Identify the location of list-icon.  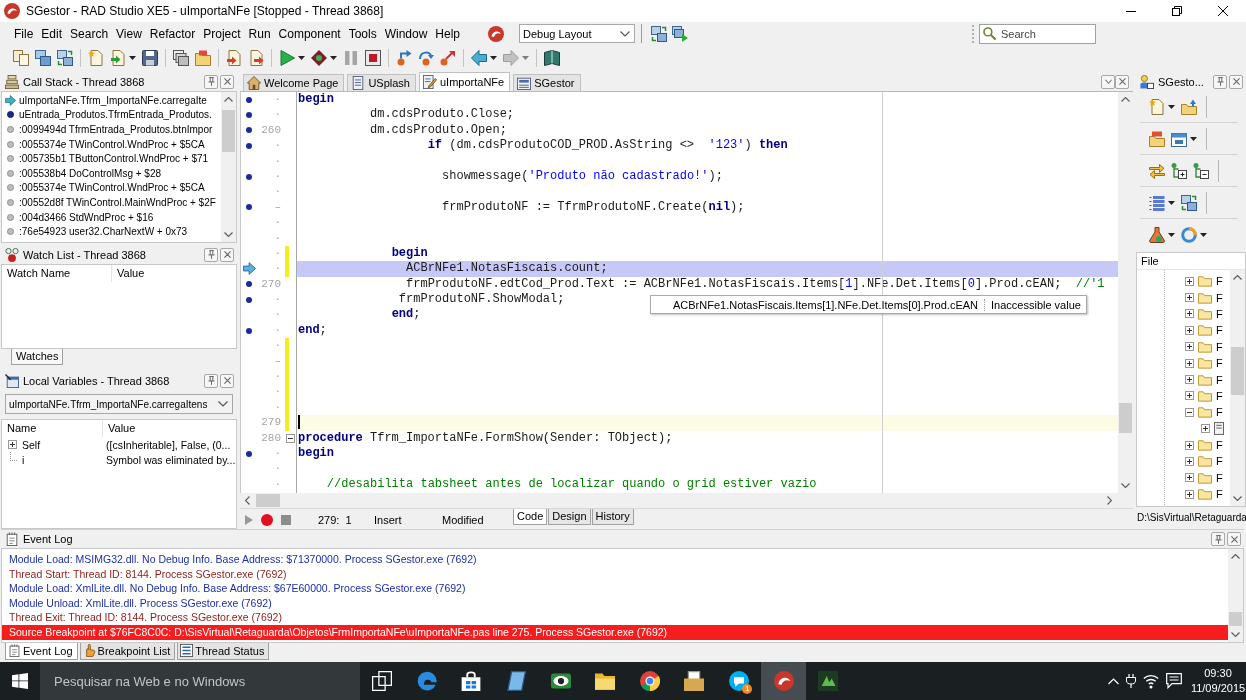
(1157, 202).